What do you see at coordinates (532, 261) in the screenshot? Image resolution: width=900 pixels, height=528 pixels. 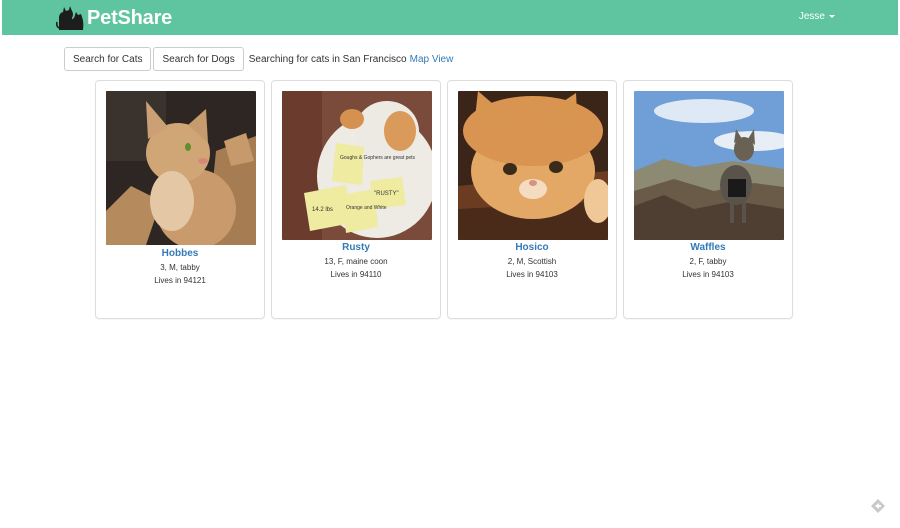 I see `pet-details: 2, M, Scottish` at bounding box center [532, 261].